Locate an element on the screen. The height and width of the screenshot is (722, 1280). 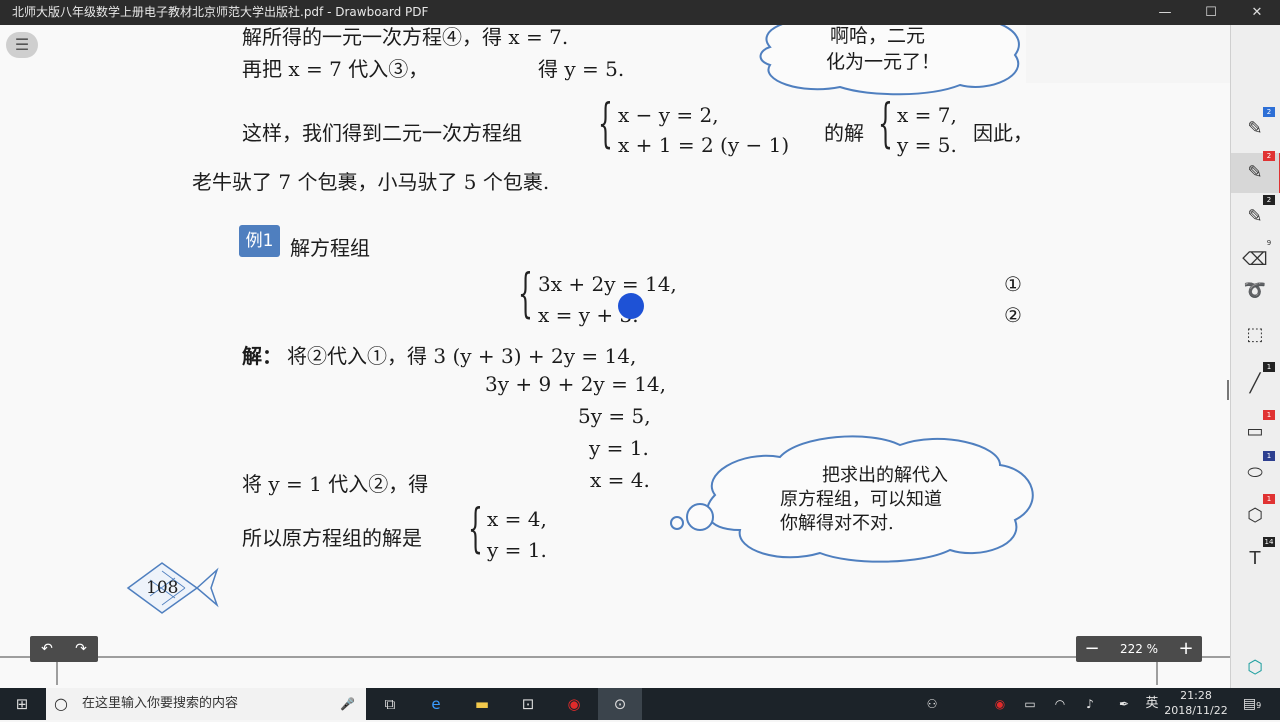
bubble2-line-1: 把求出的解代入 is located at coordinates (885, 475).